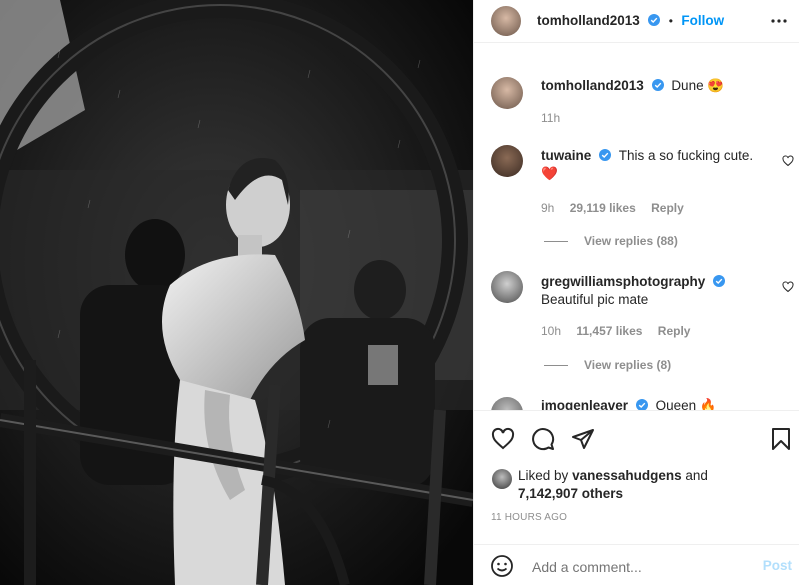  Describe the element at coordinates (592, 85) in the screenshot. I see `caption-username: tomholland2013` at that location.